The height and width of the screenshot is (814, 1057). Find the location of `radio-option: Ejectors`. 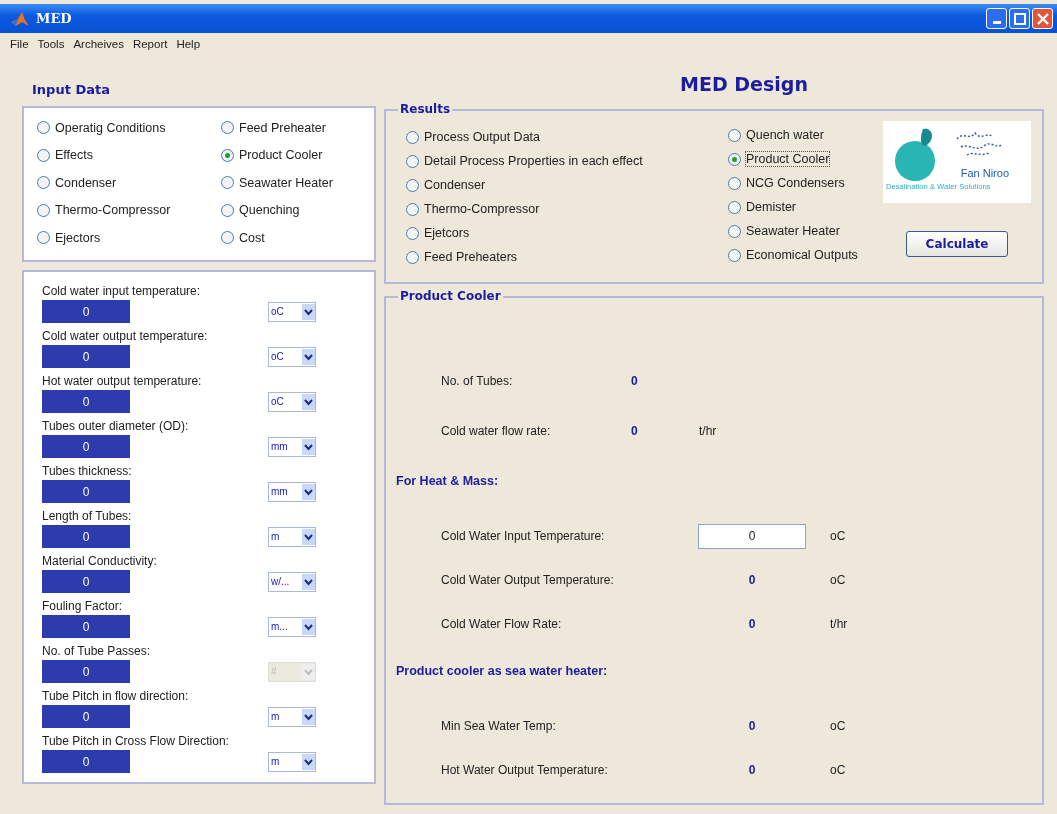

radio-option: Ejectors is located at coordinates (129, 238).